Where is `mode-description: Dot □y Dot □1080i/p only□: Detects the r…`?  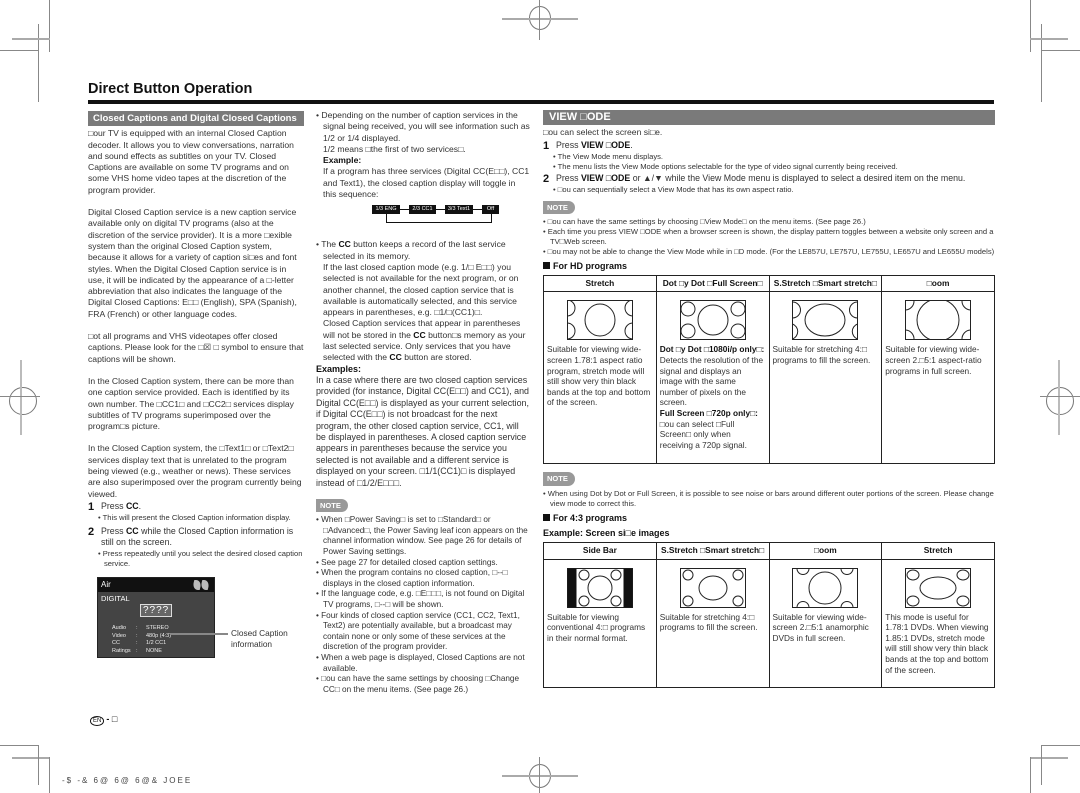
mode-description: Dot □y Dot □1080i/p only□: Detects the r… is located at coordinates (712, 376).